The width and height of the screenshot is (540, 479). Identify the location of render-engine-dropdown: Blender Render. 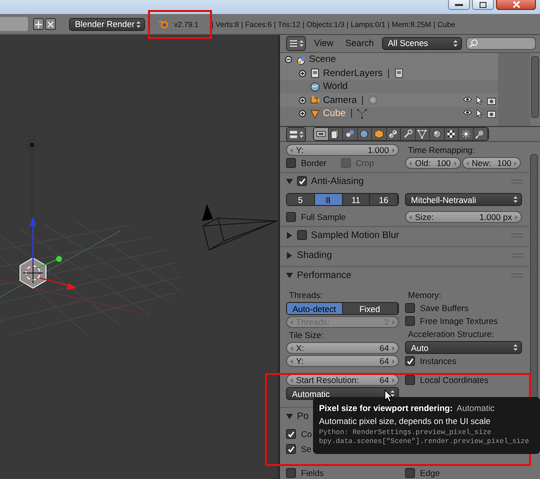
(107, 24).